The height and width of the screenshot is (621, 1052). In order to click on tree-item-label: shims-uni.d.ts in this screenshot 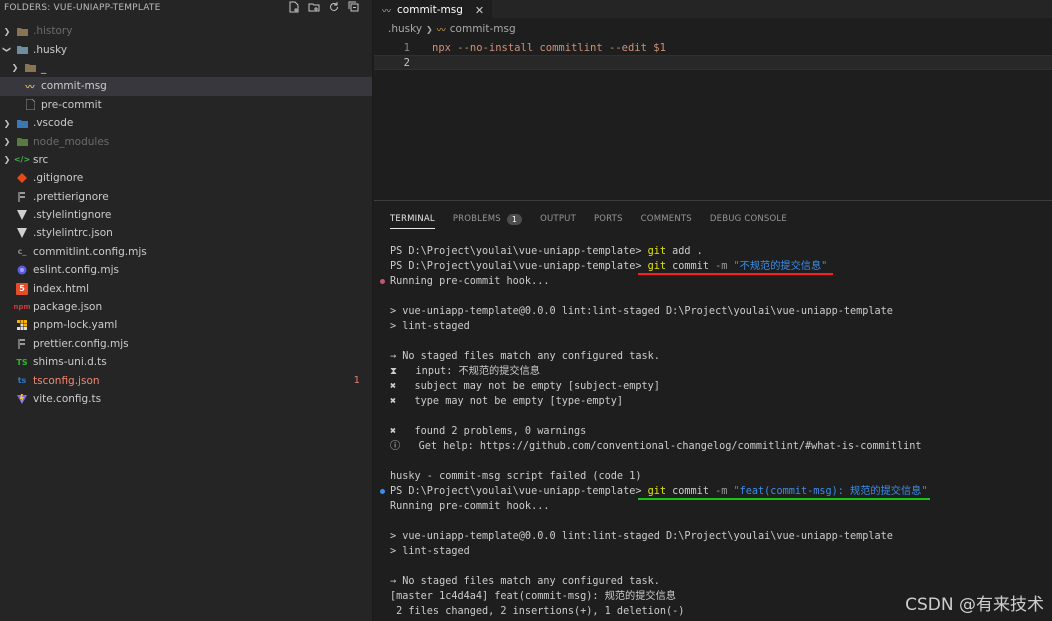, I will do `click(70, 362)`.